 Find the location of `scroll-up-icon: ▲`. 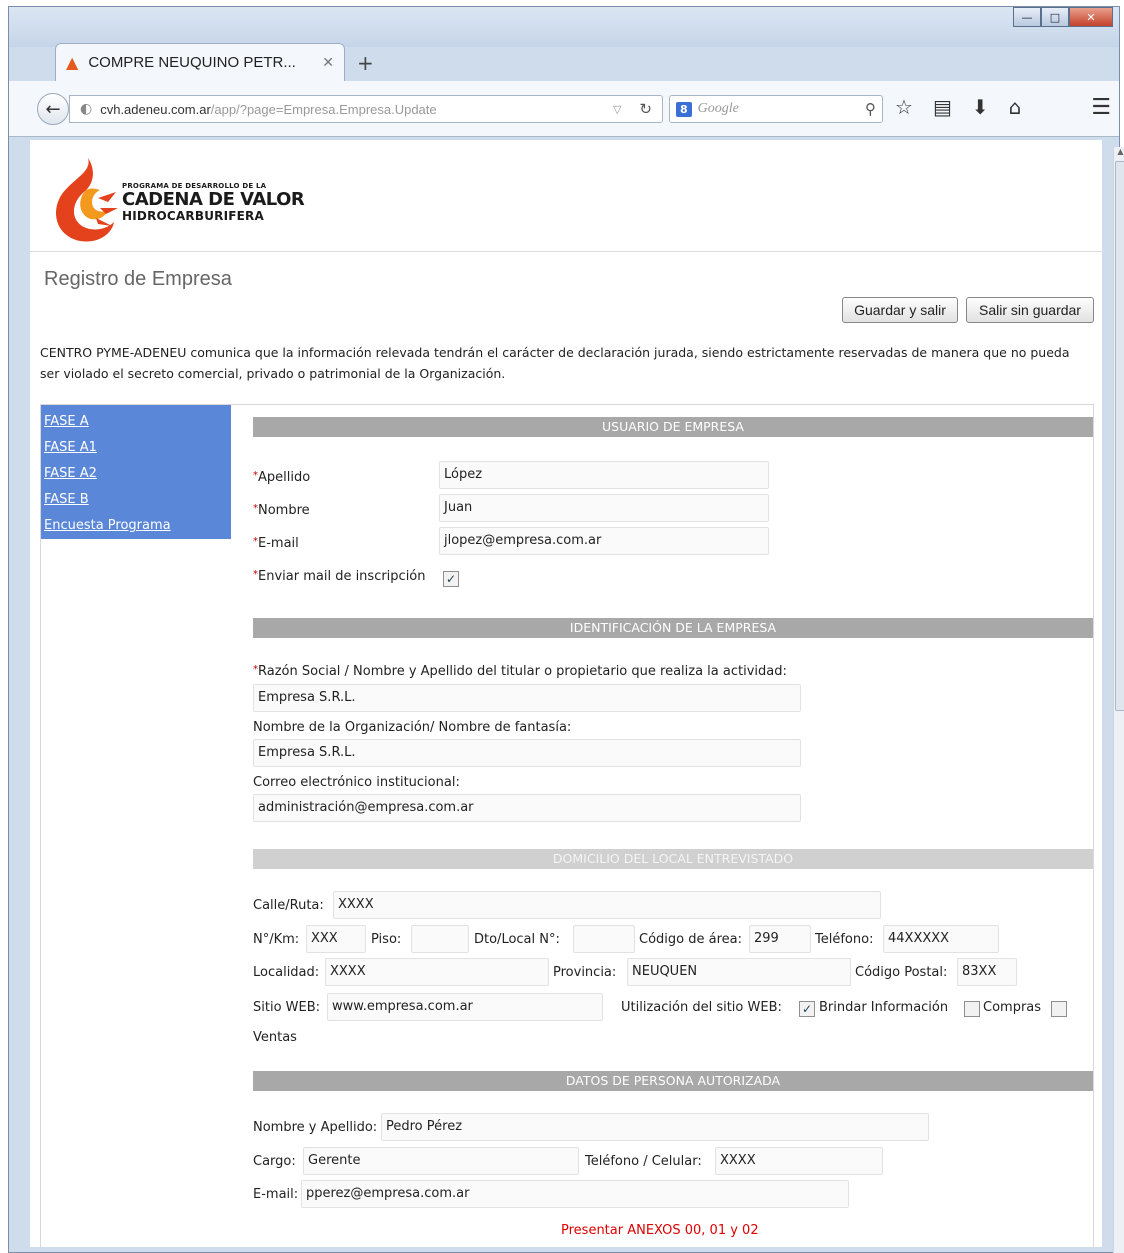

scroll-up-icon: ▲ is located at coordinates (1119, 153).